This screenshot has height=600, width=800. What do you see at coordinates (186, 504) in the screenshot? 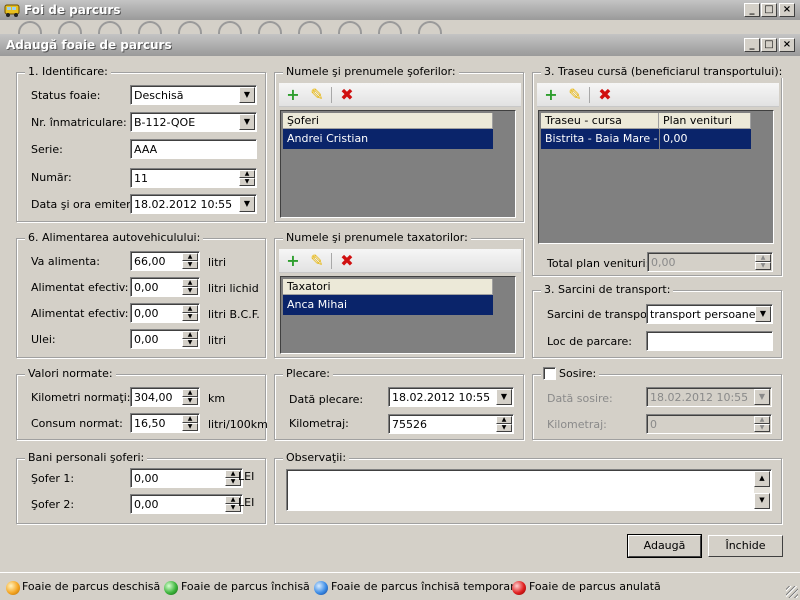
I see `sofer2-stepper: 0,00 ▲ ▼` at bounding box center [186, 504].